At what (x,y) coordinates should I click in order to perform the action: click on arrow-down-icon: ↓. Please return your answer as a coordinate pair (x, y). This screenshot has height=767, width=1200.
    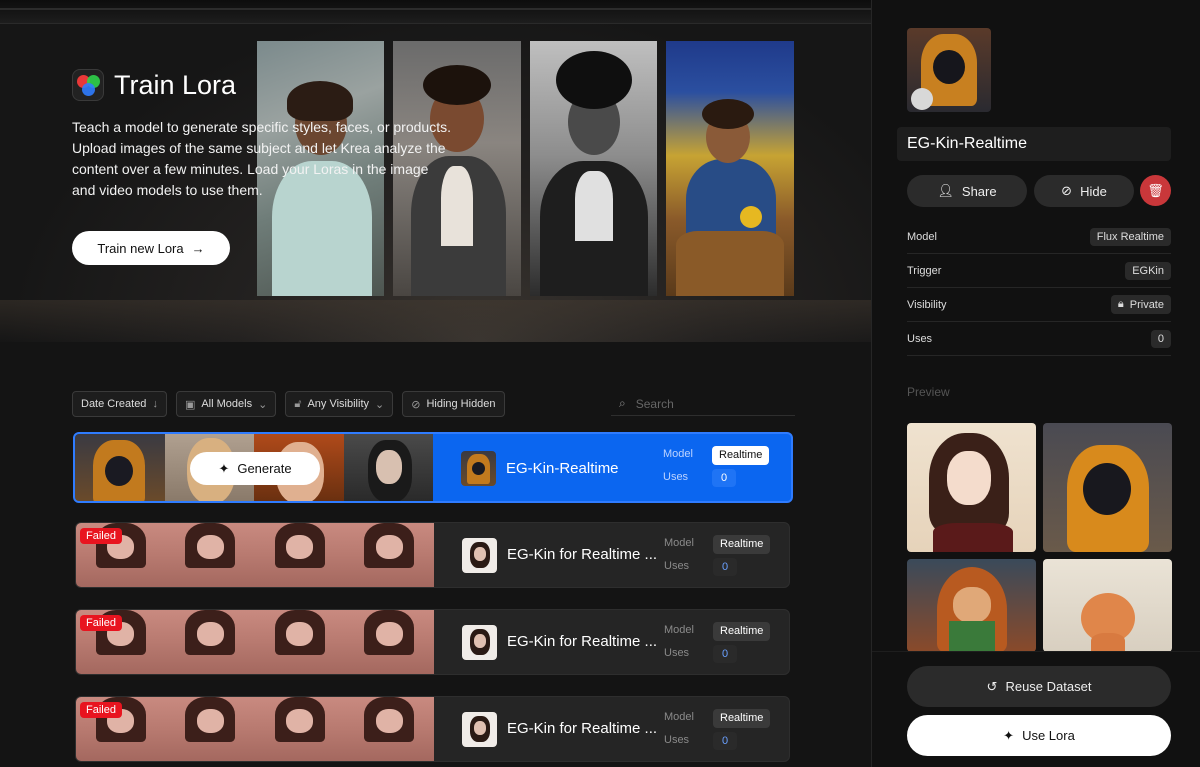
    Looking at the image, I should click on (155, 404).